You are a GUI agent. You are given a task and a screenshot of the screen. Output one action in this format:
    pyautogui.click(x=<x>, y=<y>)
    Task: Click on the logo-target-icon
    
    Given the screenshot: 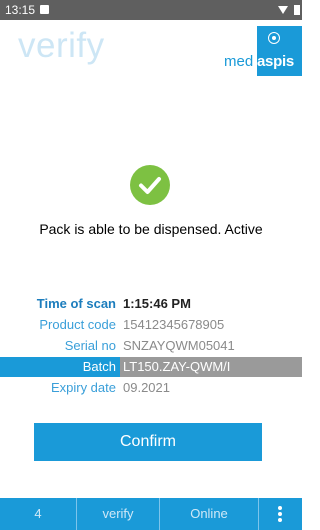 What is the action you would take?
    pyautogui.click(x=274, y=38)
    